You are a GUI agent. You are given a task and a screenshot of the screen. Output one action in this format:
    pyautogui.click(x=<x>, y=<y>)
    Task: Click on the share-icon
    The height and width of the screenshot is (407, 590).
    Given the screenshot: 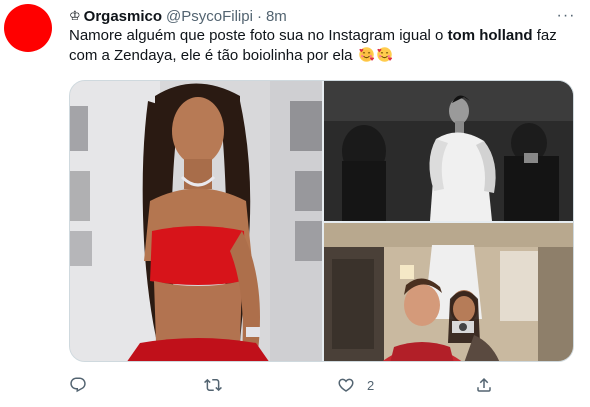 What is the action you would take?
    pyautogui.click(x=484, y=384)
    